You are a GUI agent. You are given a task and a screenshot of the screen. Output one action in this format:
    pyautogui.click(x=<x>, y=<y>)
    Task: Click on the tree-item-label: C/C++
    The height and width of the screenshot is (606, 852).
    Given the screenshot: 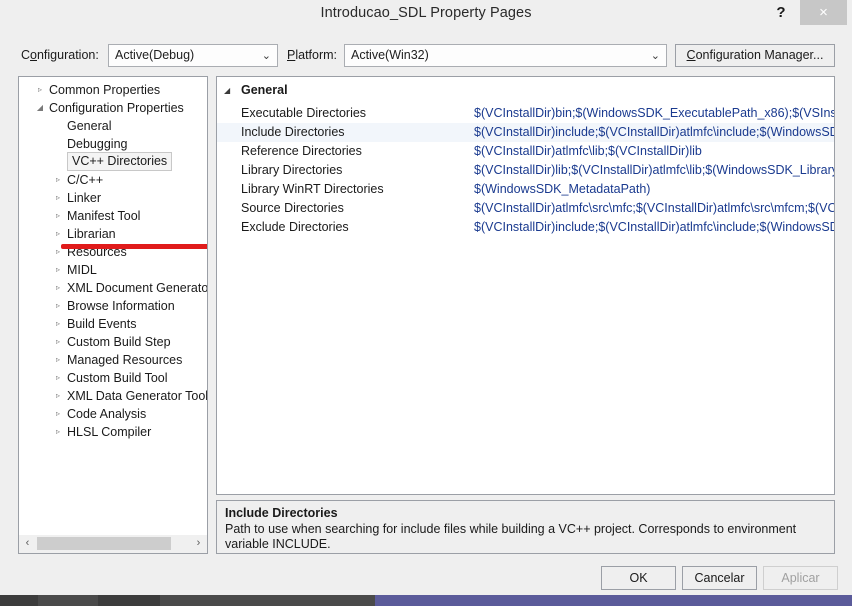 What is the action you would take?
    pyautogui.click(x=85, y=180)
    